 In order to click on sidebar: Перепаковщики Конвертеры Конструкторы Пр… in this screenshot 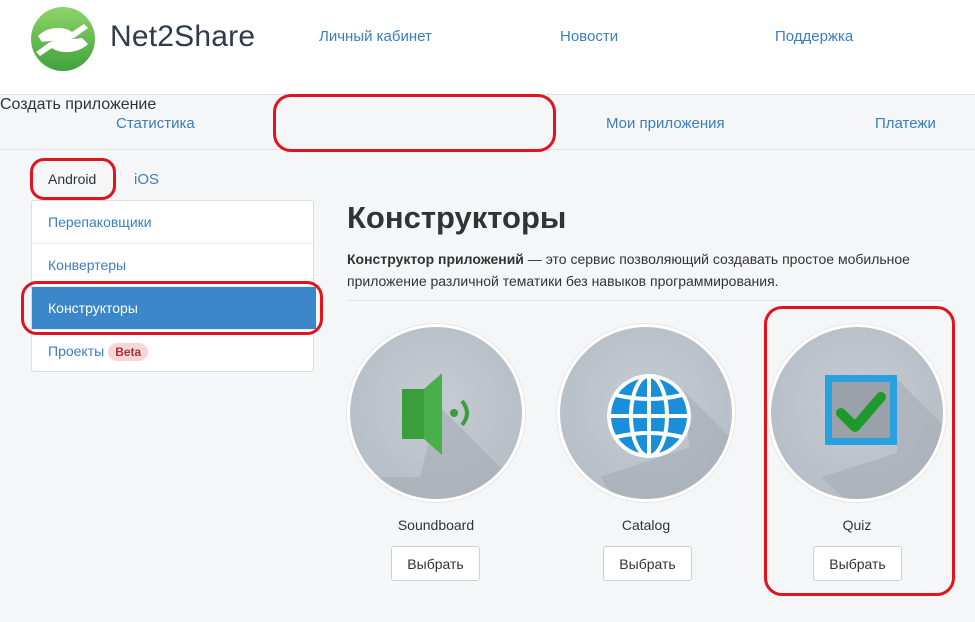, I will do `click(173, 286)`.